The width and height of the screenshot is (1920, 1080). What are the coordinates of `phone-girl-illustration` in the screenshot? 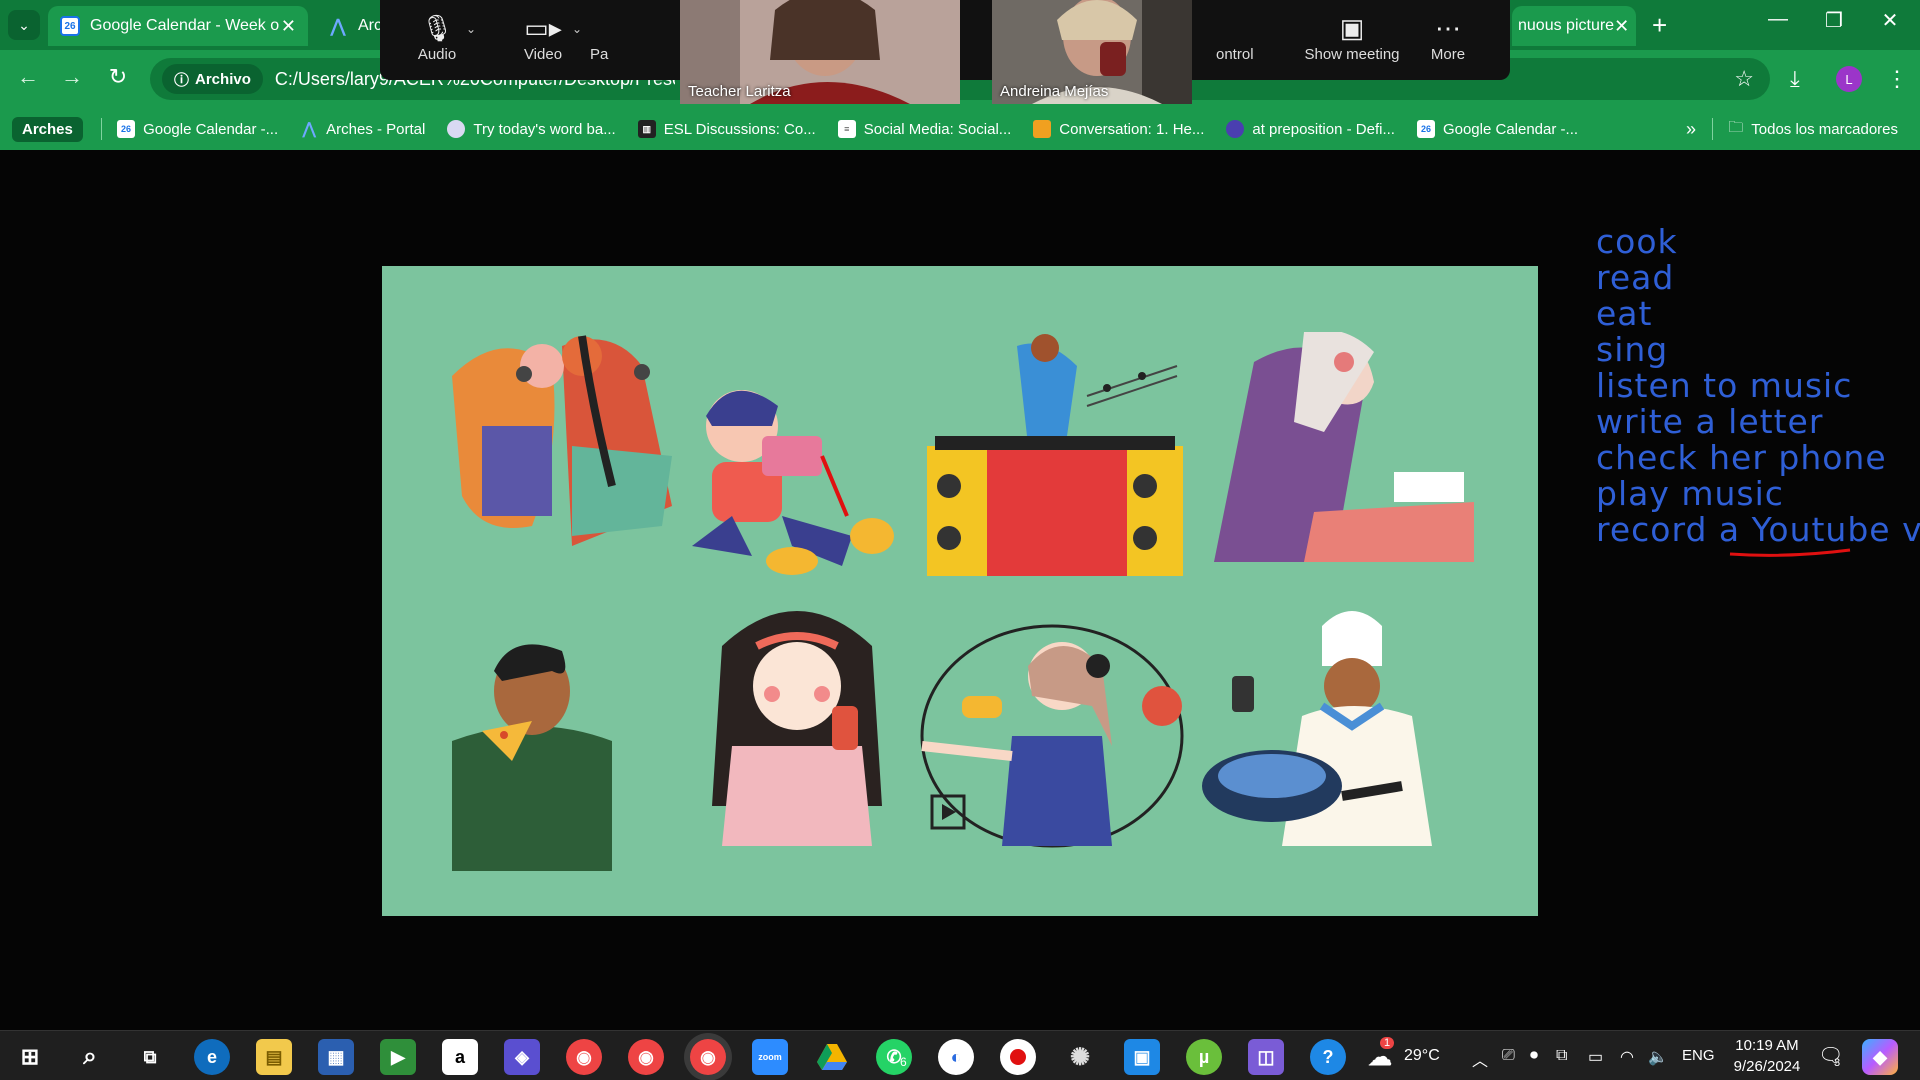 It's located at (797, 728).